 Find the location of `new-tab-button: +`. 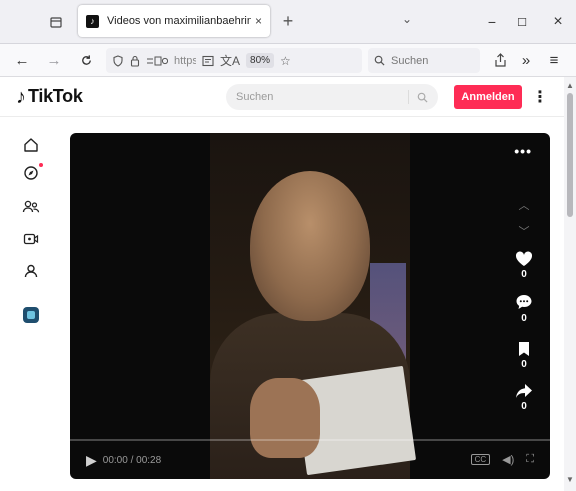

new-tab-button: + is located at coordinates (288, 21).